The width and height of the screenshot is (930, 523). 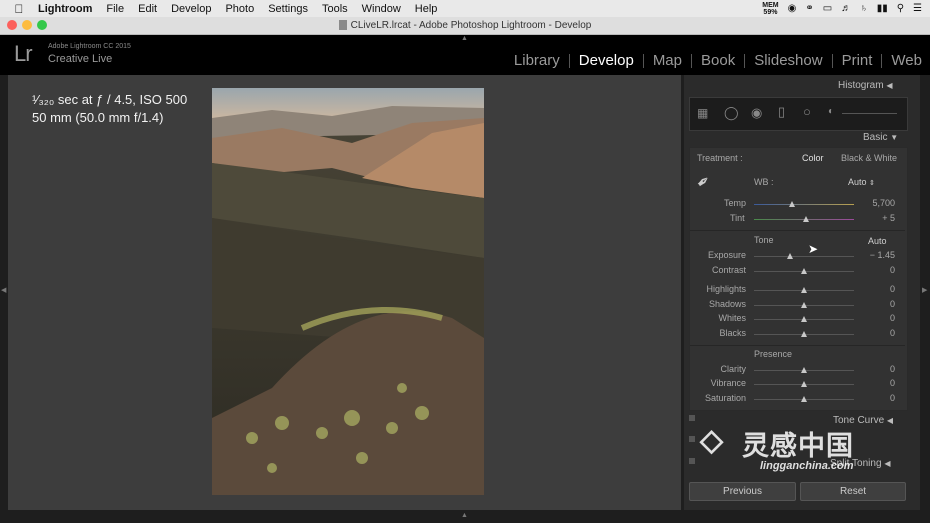 What do you see at coordinates (781, 112) in the screenshot?
I see `graduated-filter-icon: ▯` at bounding box center [781, 112].